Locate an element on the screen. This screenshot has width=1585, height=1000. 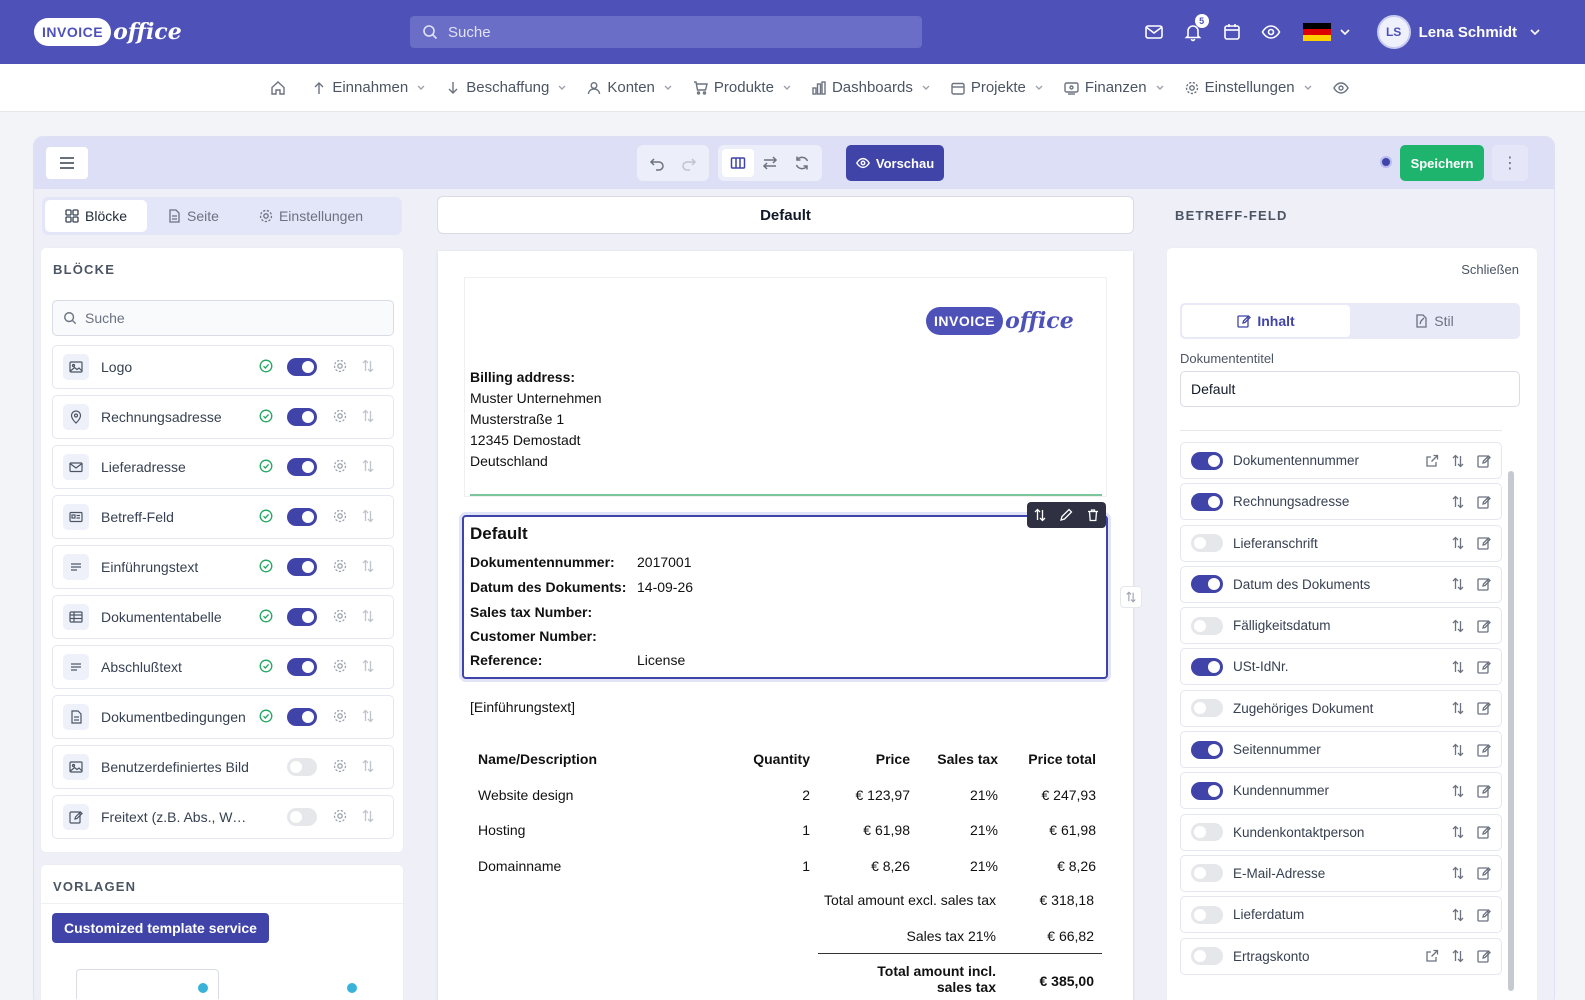
field-item: Kundennummer is located at coordinates (1341, 791).